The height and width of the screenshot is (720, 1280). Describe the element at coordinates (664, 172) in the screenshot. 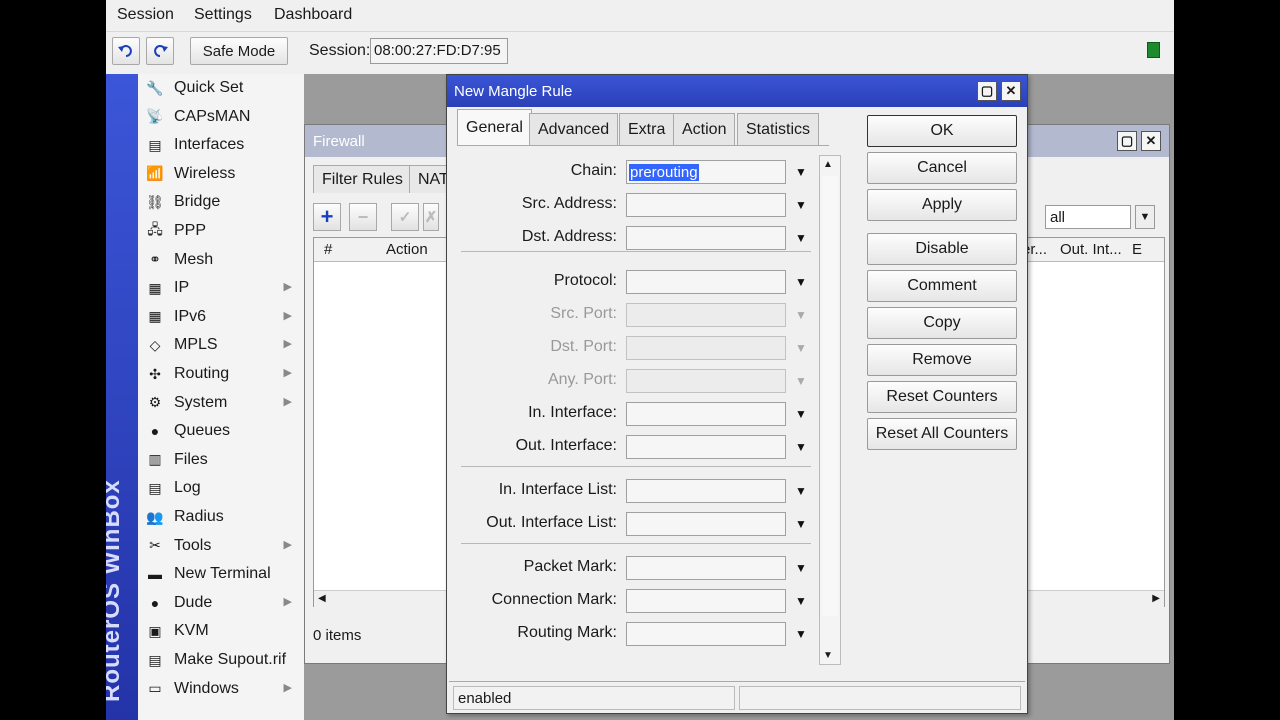

I see `field-value: prerouting` at that location.